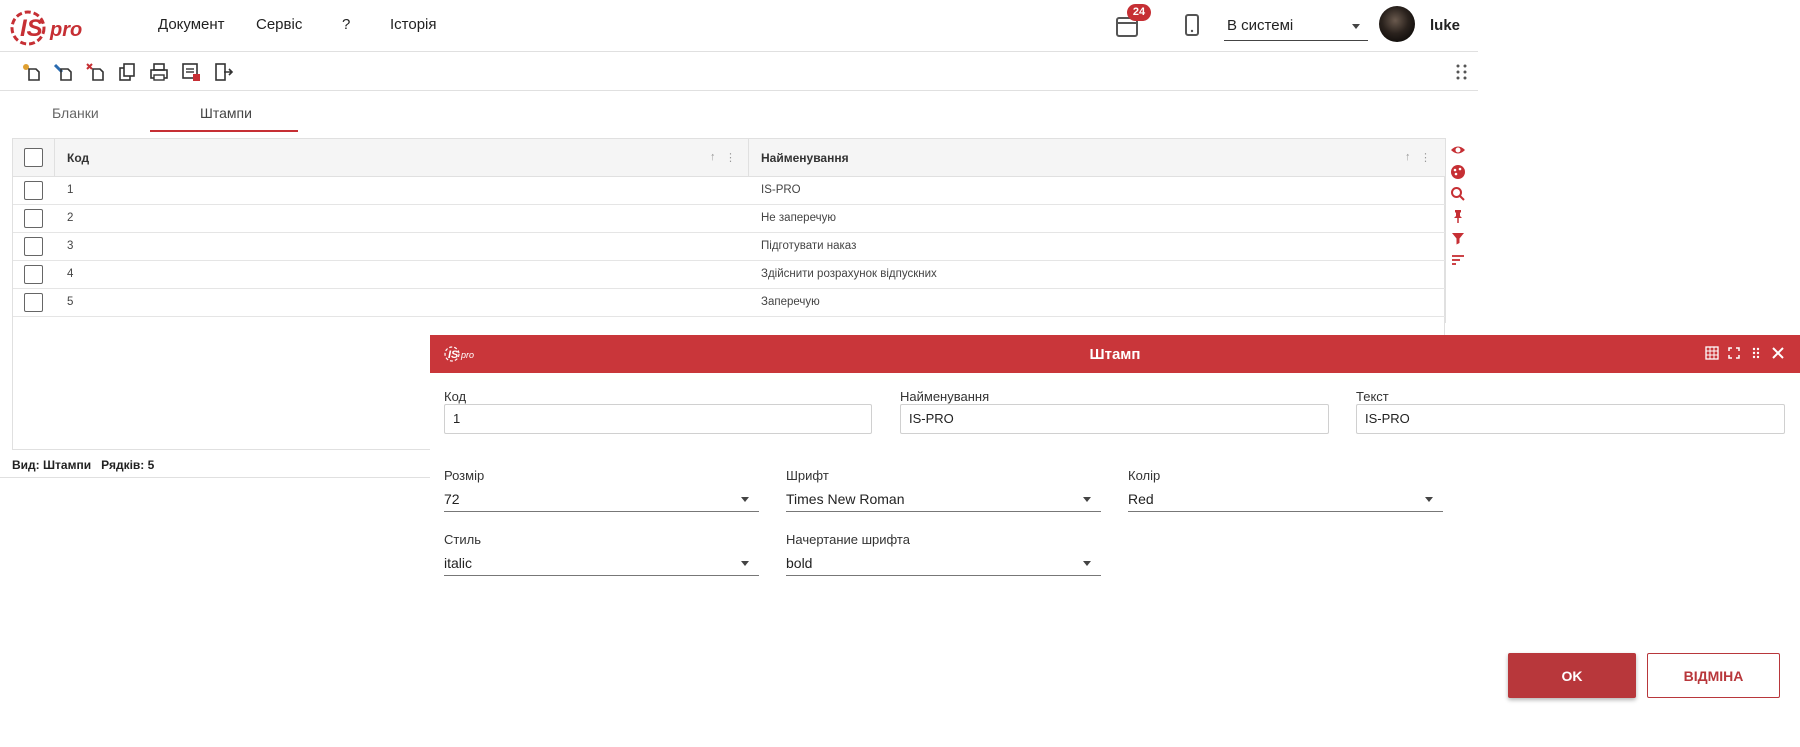 The height and width of the screenshot is (747, 1800). I want to click on menu-help: ?, so click(346, 24).